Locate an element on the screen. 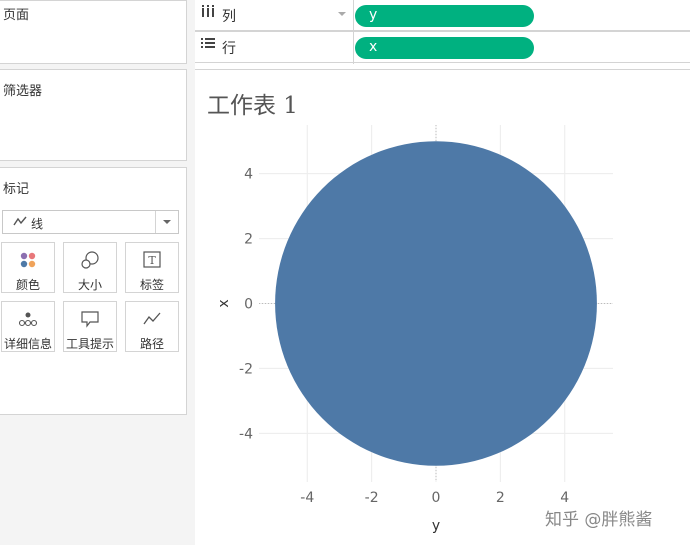 The image size is (690, 546). color-button: 颜色 is located at coordinates (28, 267).